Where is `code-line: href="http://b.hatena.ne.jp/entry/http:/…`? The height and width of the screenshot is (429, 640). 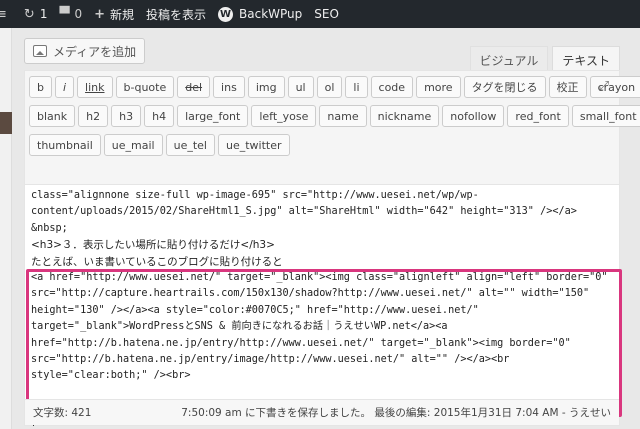
code-line: href="http://b.hatena.ne.jp/entry/http:/… is located at coordinates (301, 343).